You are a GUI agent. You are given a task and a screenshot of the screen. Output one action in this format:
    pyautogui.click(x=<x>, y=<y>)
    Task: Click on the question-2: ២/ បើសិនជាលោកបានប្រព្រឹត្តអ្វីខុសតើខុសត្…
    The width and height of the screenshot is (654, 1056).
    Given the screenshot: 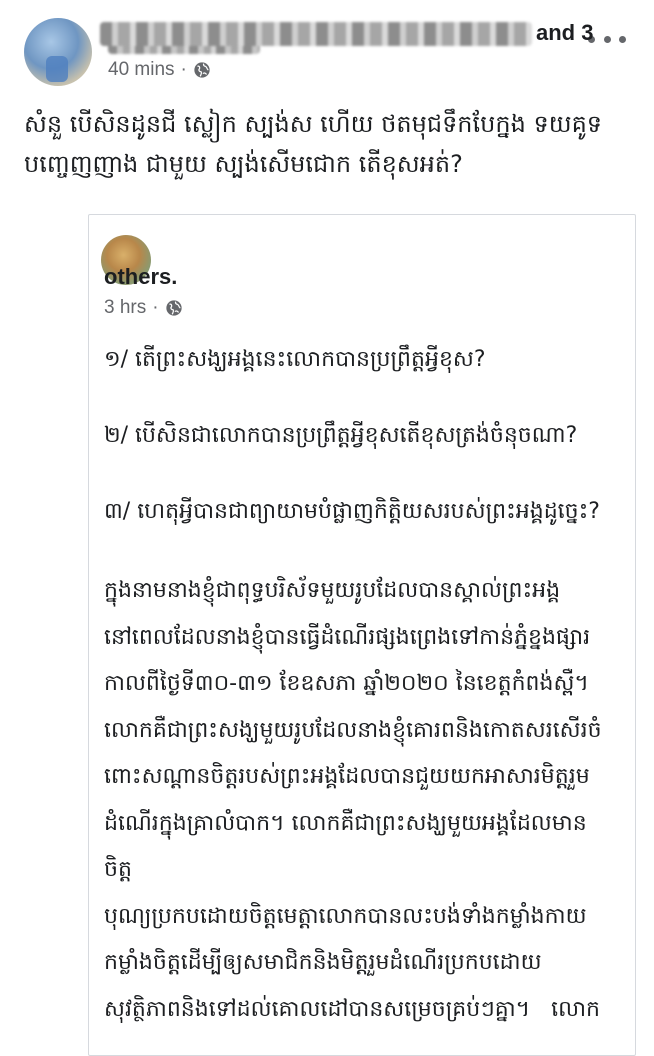 What is the action you would take?
    pyautogui.click(x=341, y=435)
    